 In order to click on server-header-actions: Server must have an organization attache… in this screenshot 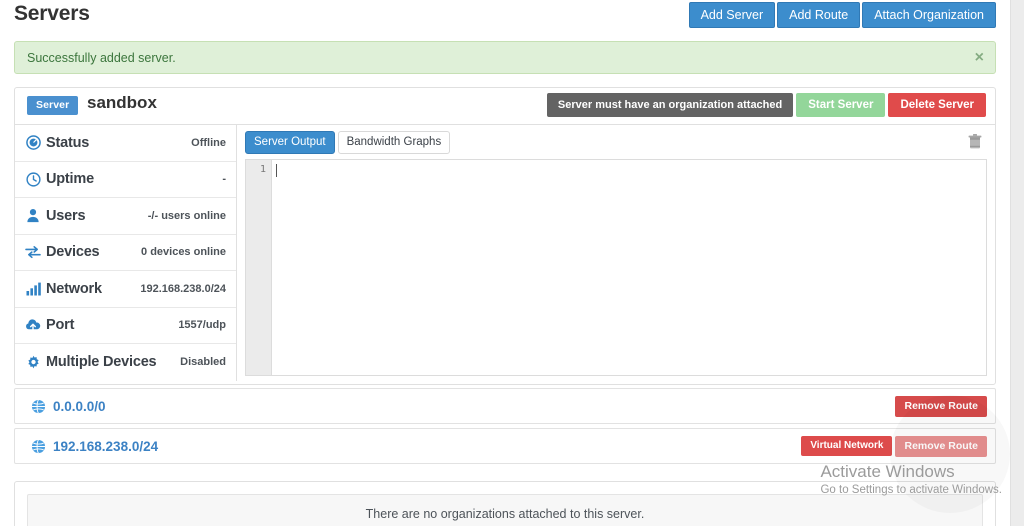, I will do `click(766, 105)`.